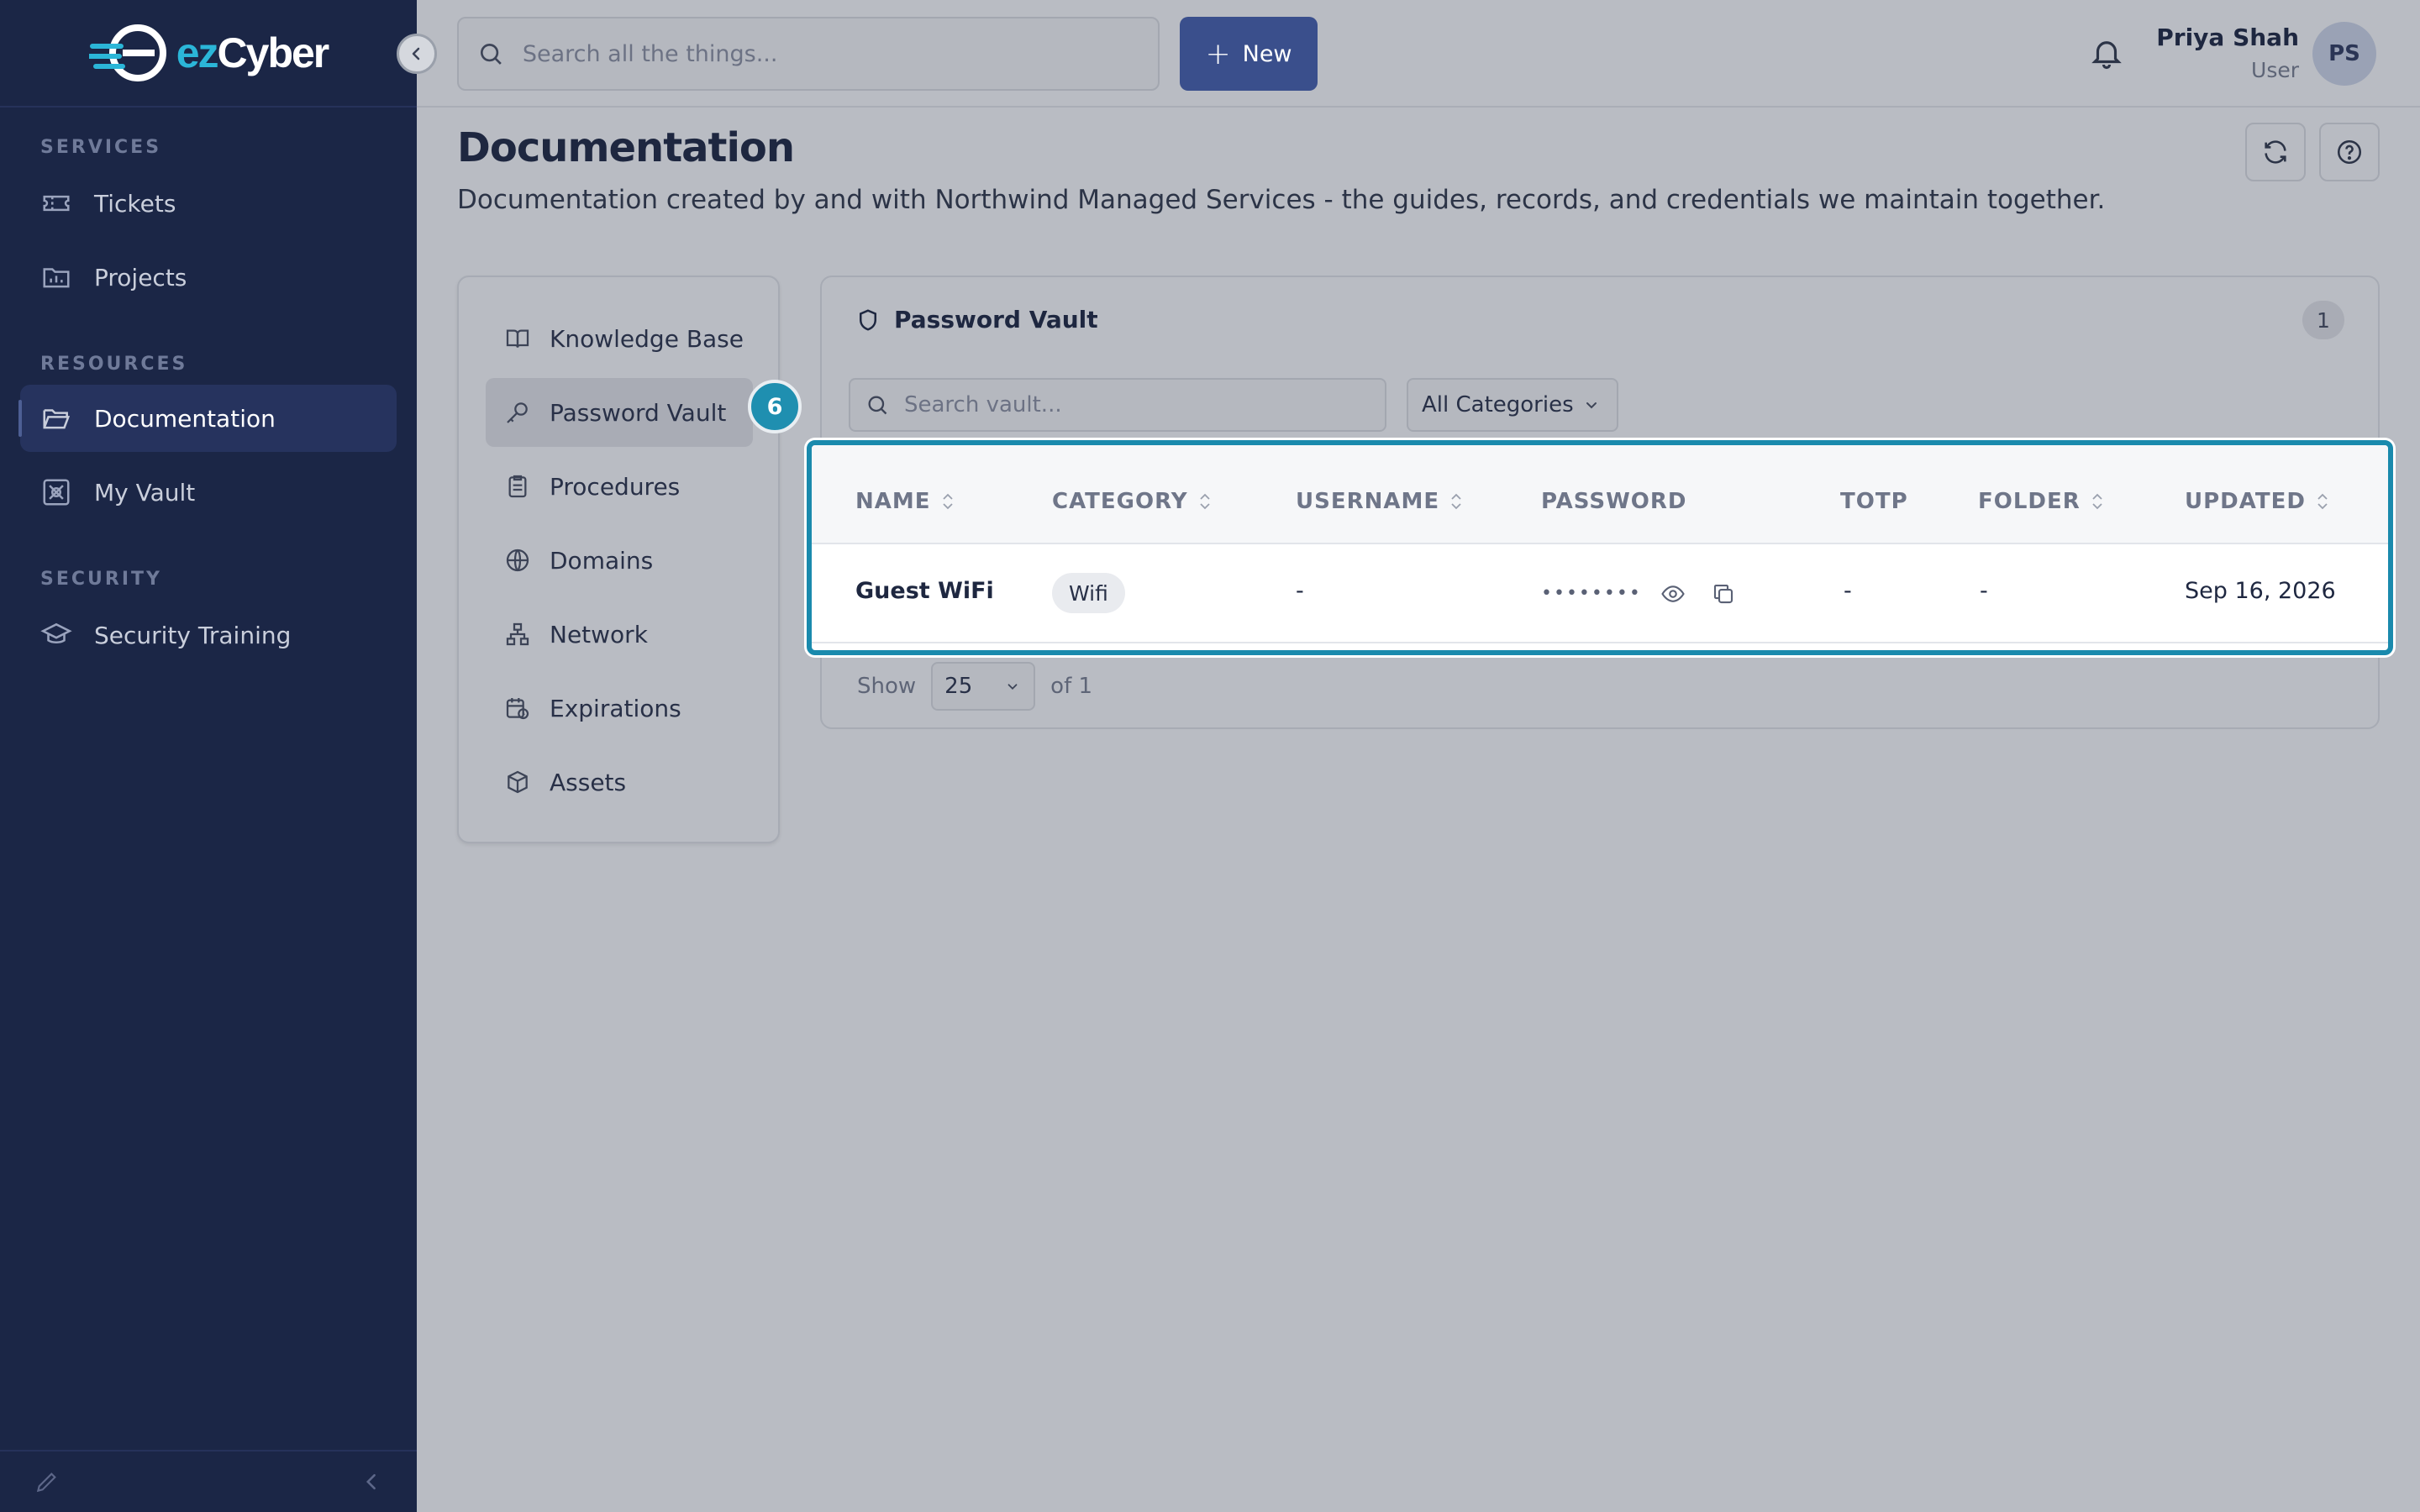 The height and width of the screenshot is (1512, 2420). What do you see at coordinates (840, 53) in the screenshot?
I see `search-input` at bounding box center [840, 53].